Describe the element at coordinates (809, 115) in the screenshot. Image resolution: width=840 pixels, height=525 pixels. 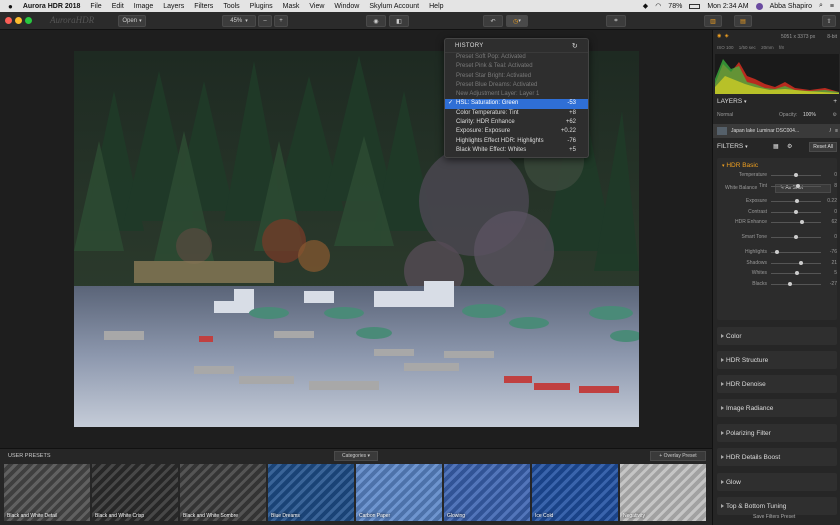
I see `opacity-value: 100%` at that location.